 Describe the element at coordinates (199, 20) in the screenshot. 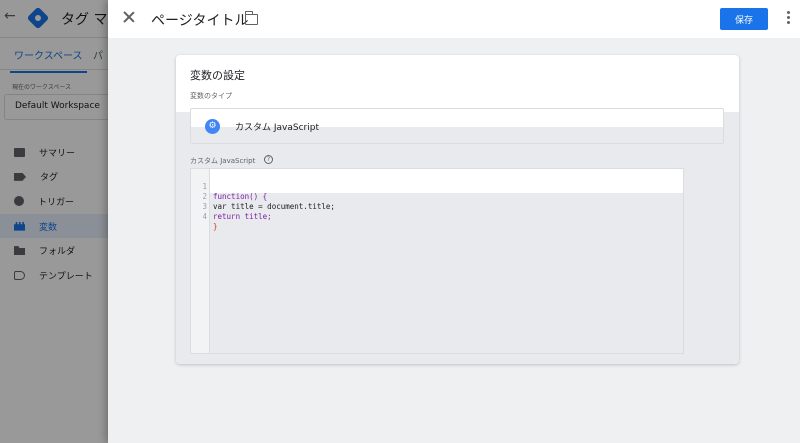

I see `page-title: ページタイトル` at that location.